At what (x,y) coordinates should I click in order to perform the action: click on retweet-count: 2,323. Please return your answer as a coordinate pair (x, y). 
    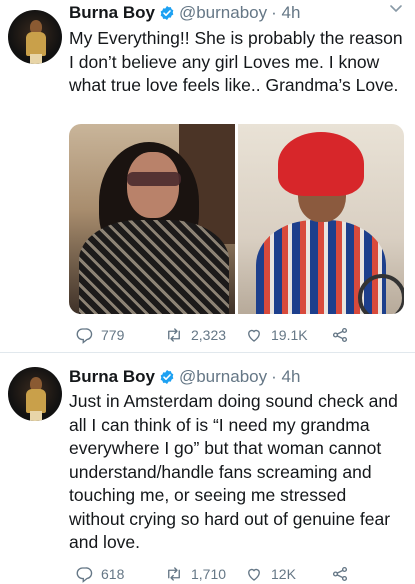
    Looking at the image, I should click on (209, 335).